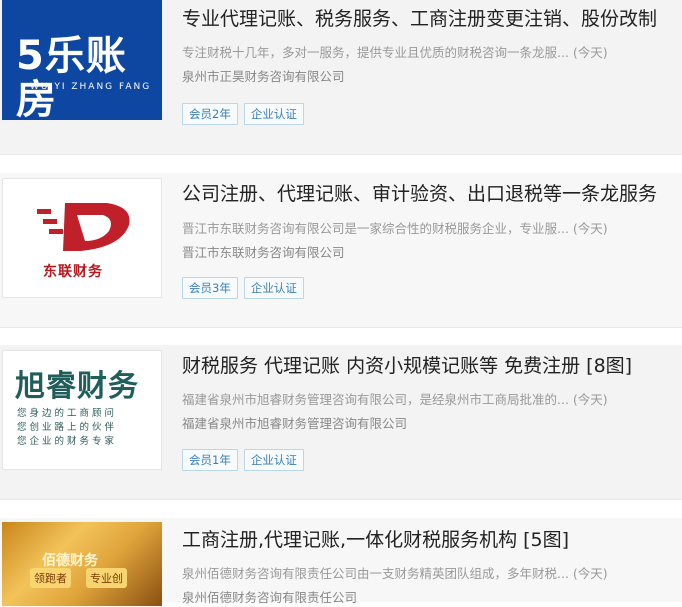 Image resolution: width=682 pixels, height=607 pixels. I want to click on logo-slogan-line: 您身边的工商顾问, so click(67, 413).